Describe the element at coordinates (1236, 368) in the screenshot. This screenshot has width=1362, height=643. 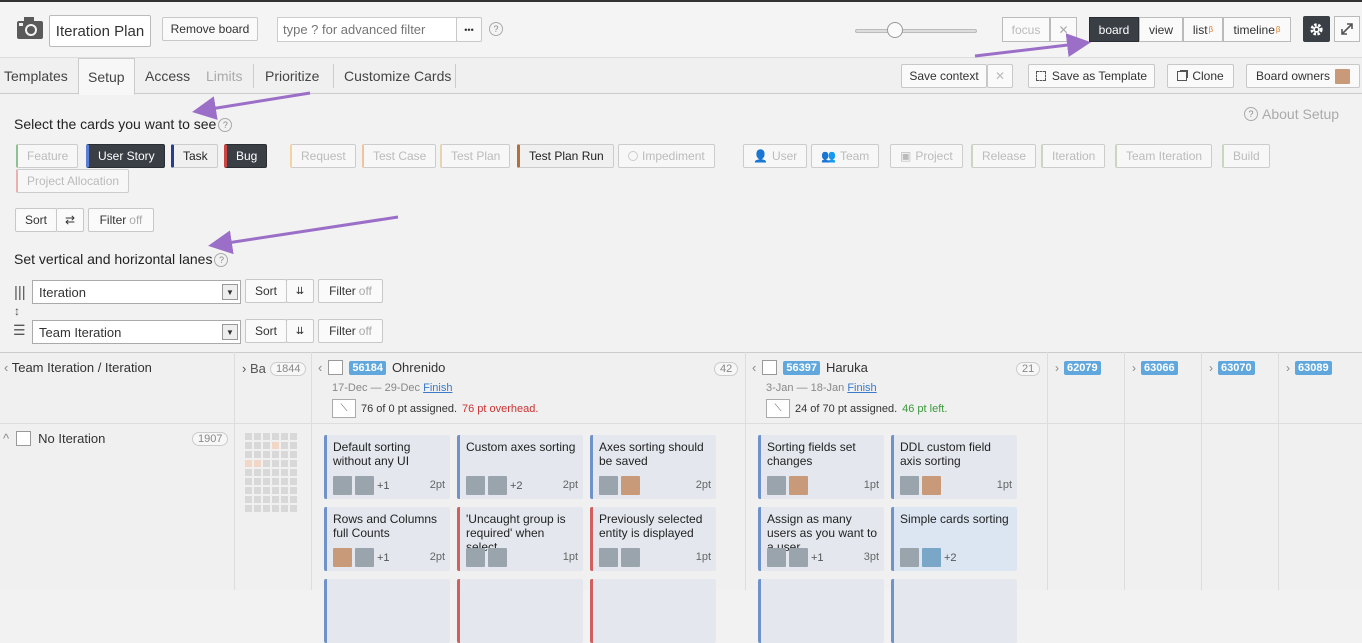
I see `column-id-badge: 63070` at that location.